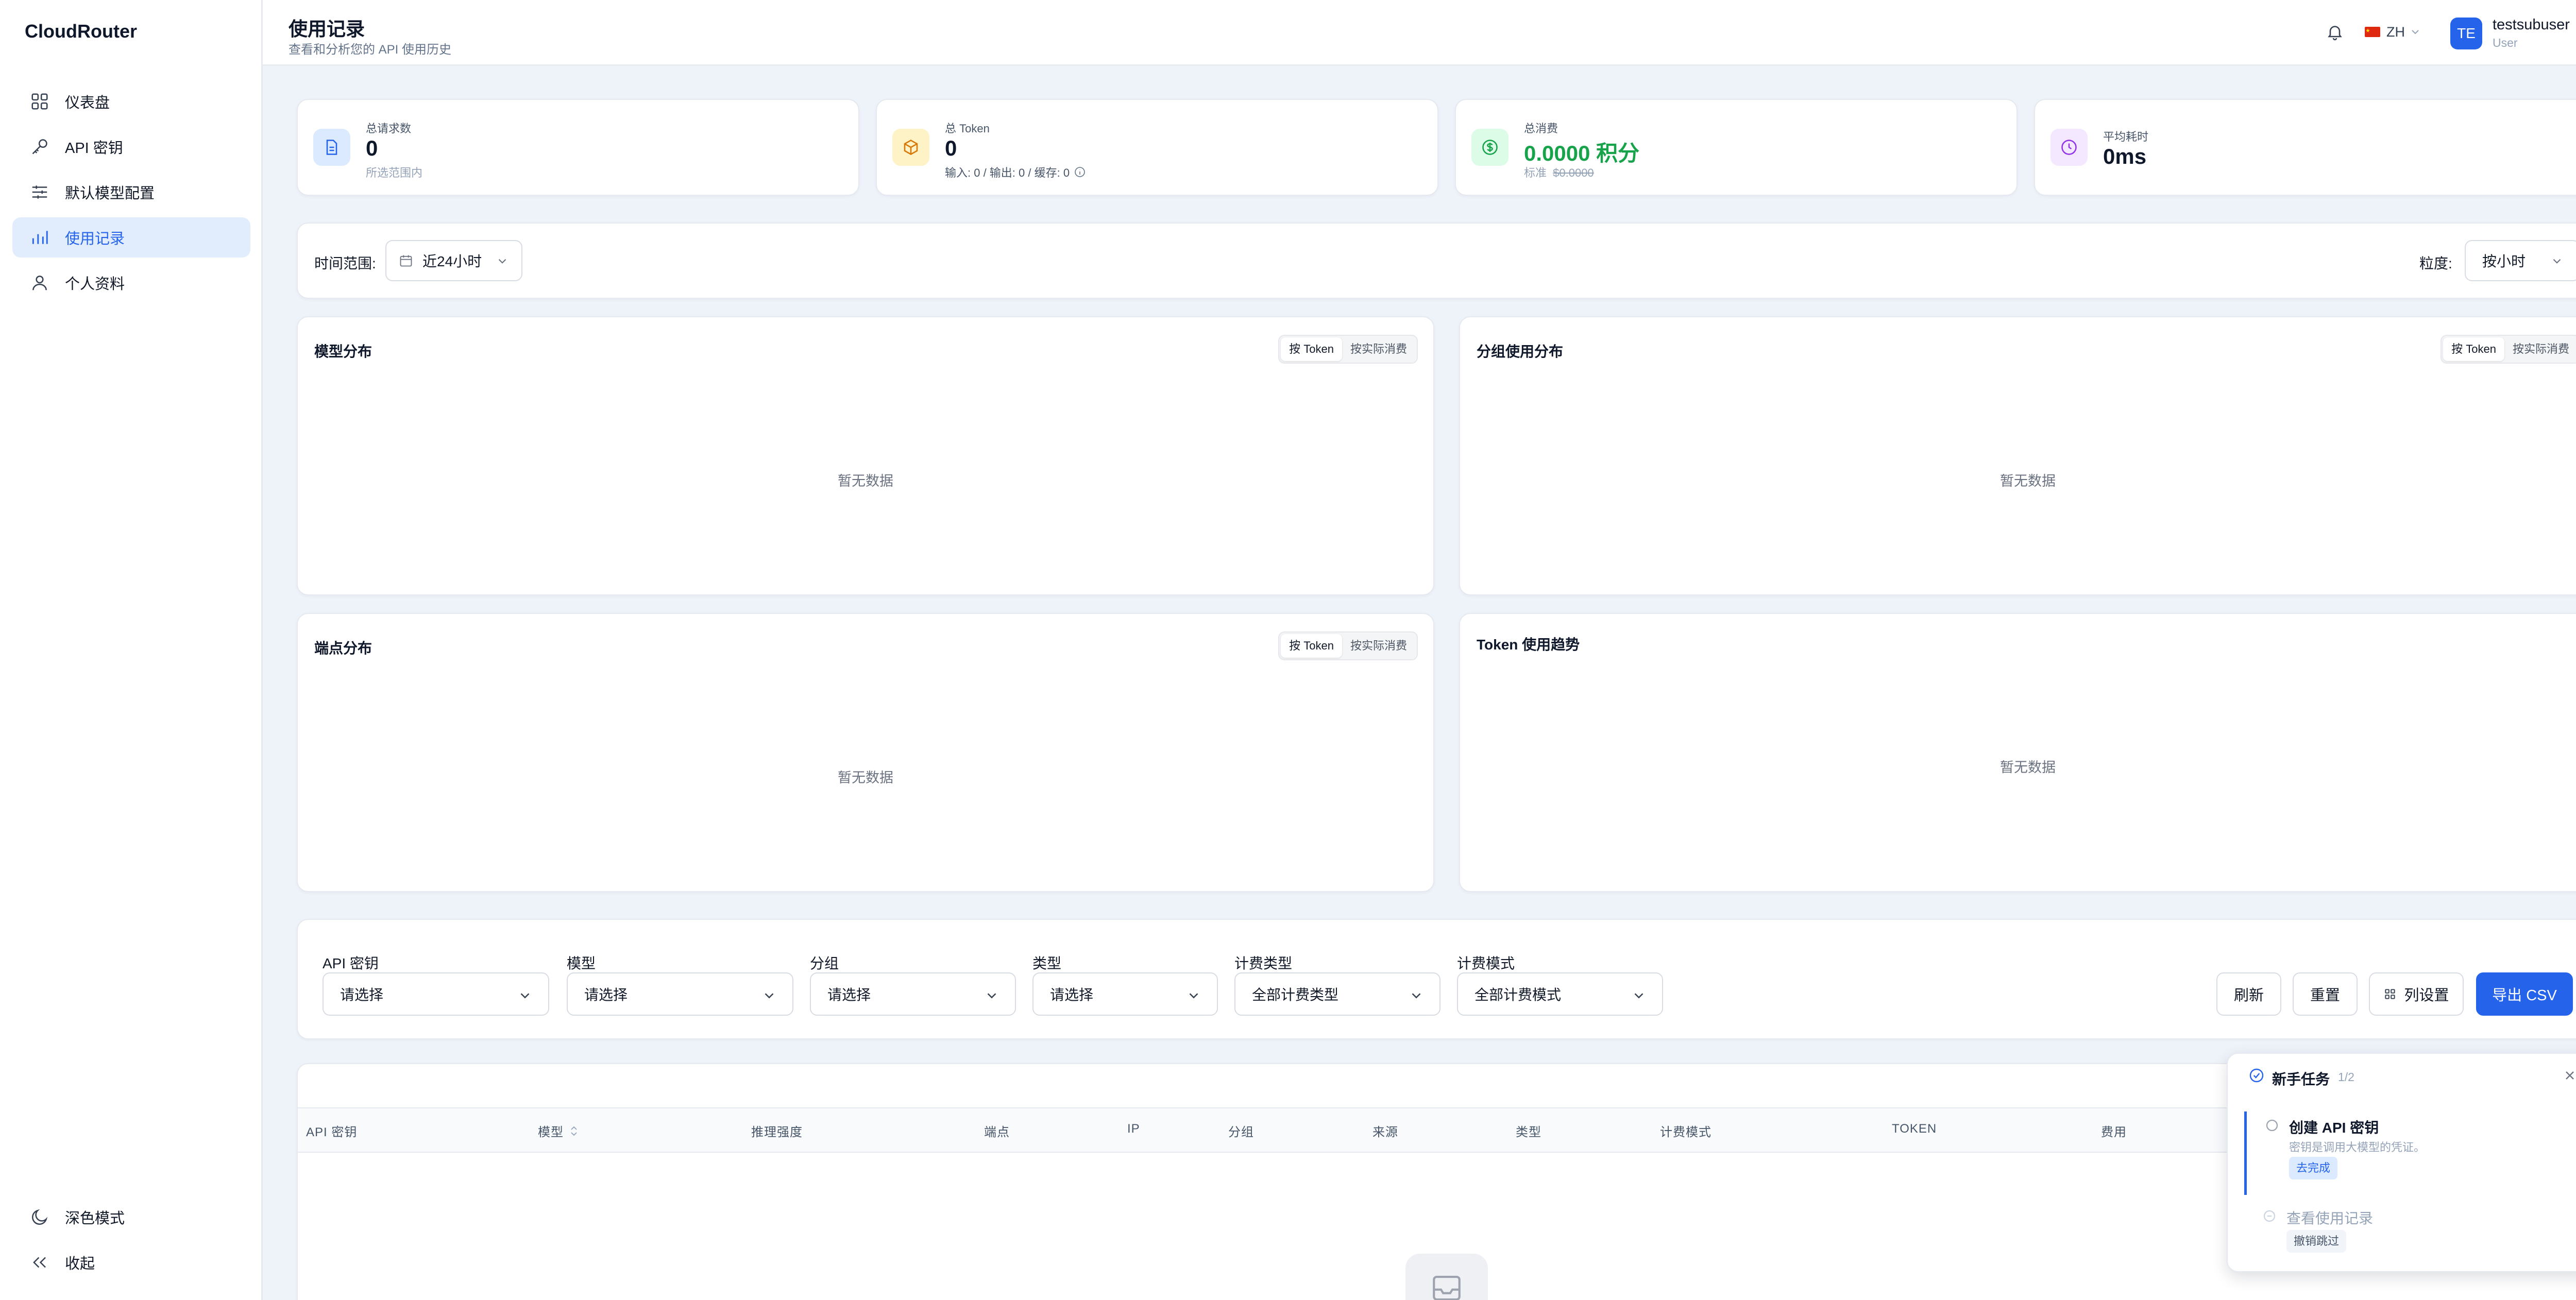  I want to click on granularity-label: 粒度:, so click(2435, 263).